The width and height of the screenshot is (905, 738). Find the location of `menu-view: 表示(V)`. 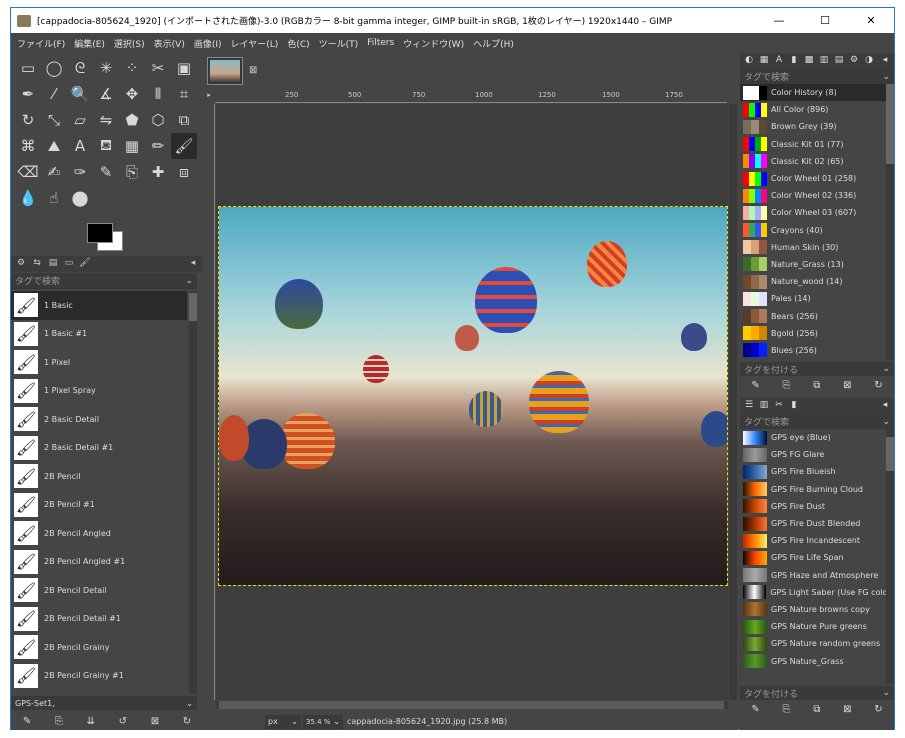

menu-view: 表示(V) is located at coordinates (169, 43).